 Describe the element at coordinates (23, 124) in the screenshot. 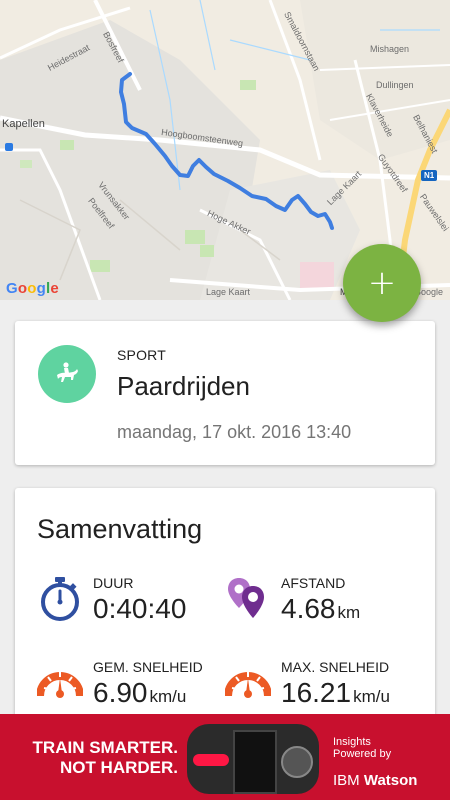

I see `map-label-kapellen: Kapellen` at that location.